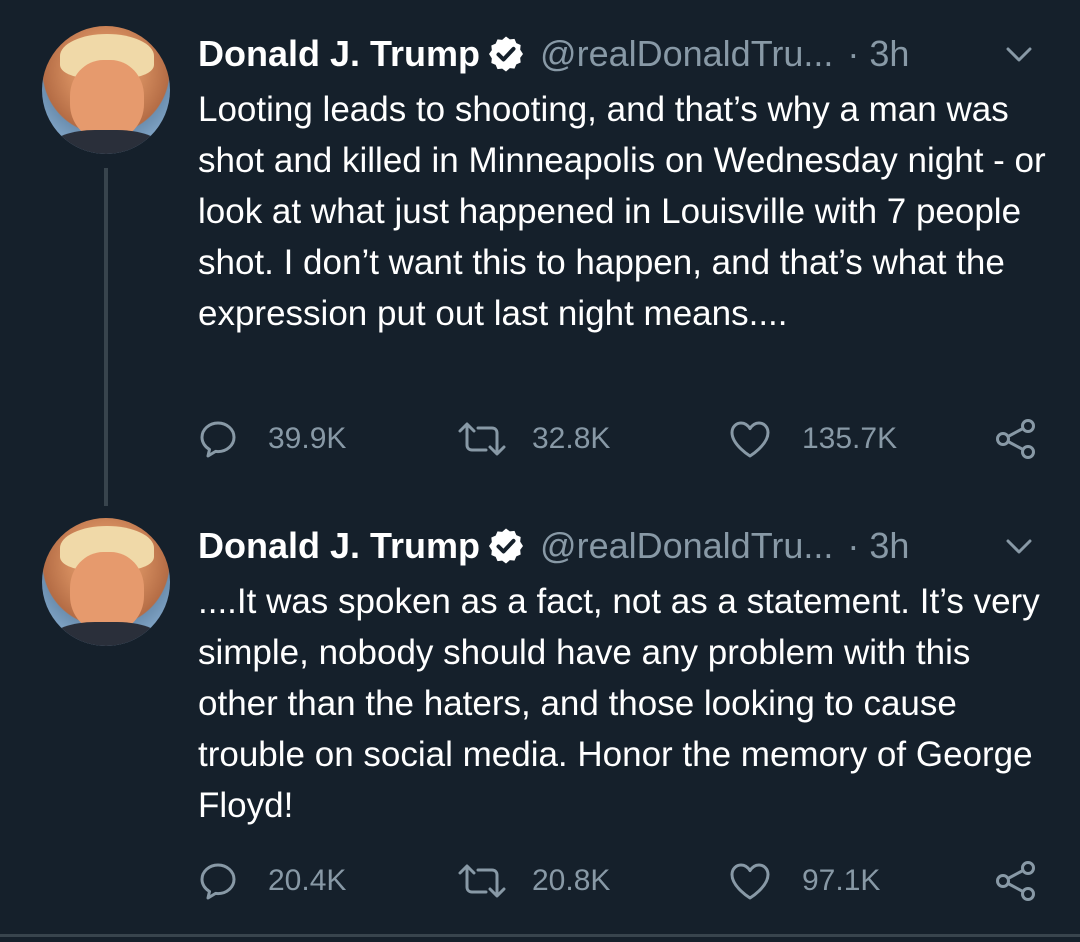  I want to click on reply-count: 39.9K, so click(307, 438).